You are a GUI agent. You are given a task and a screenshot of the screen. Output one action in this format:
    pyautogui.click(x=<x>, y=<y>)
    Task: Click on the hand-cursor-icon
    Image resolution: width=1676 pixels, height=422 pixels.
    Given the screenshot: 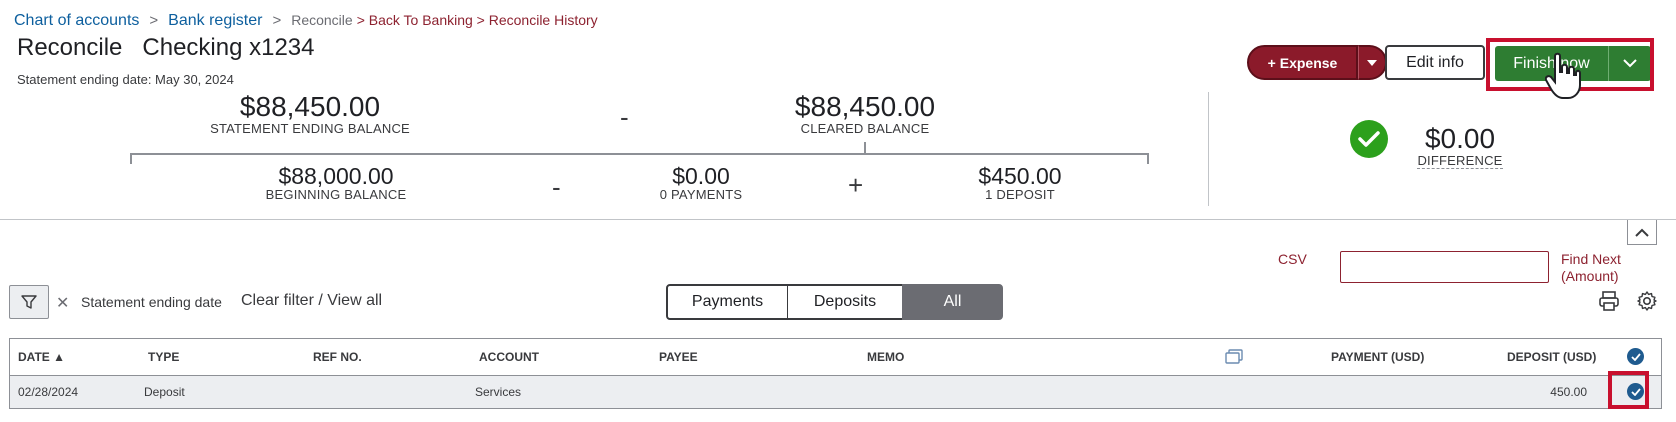 What is the action you would take?
    pyautogui.click(x=1563, y=75)
    